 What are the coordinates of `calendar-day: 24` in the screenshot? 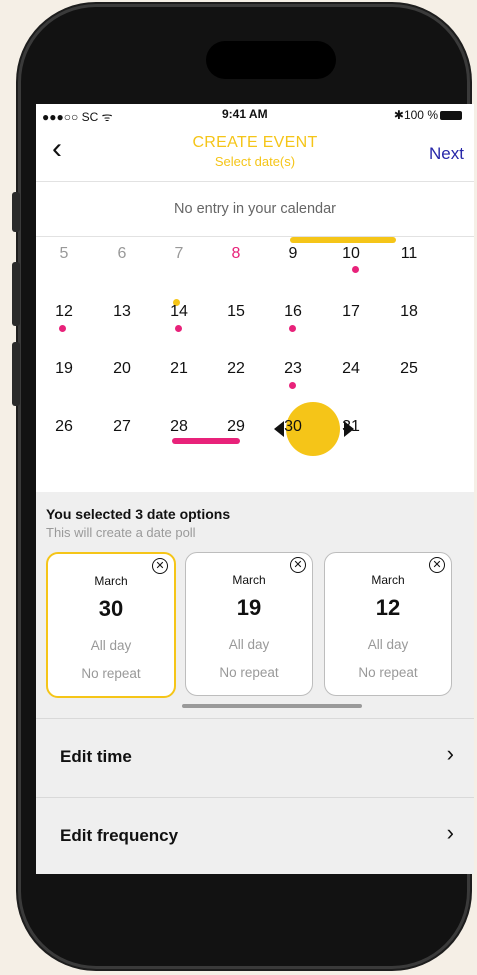 It's located at (351, 369).